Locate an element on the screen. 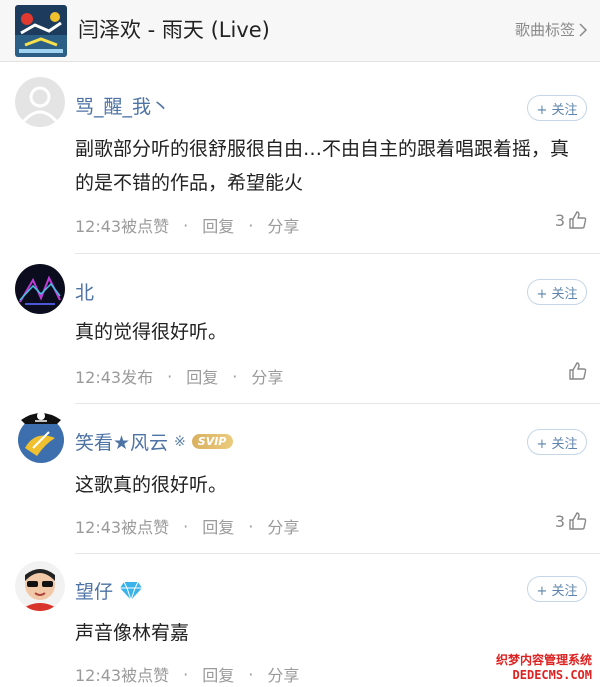 Image resolution: width=600 pixels, height=687 pixels. song-tags-link: 歌曲标签 is located at coordinates (551, 29).